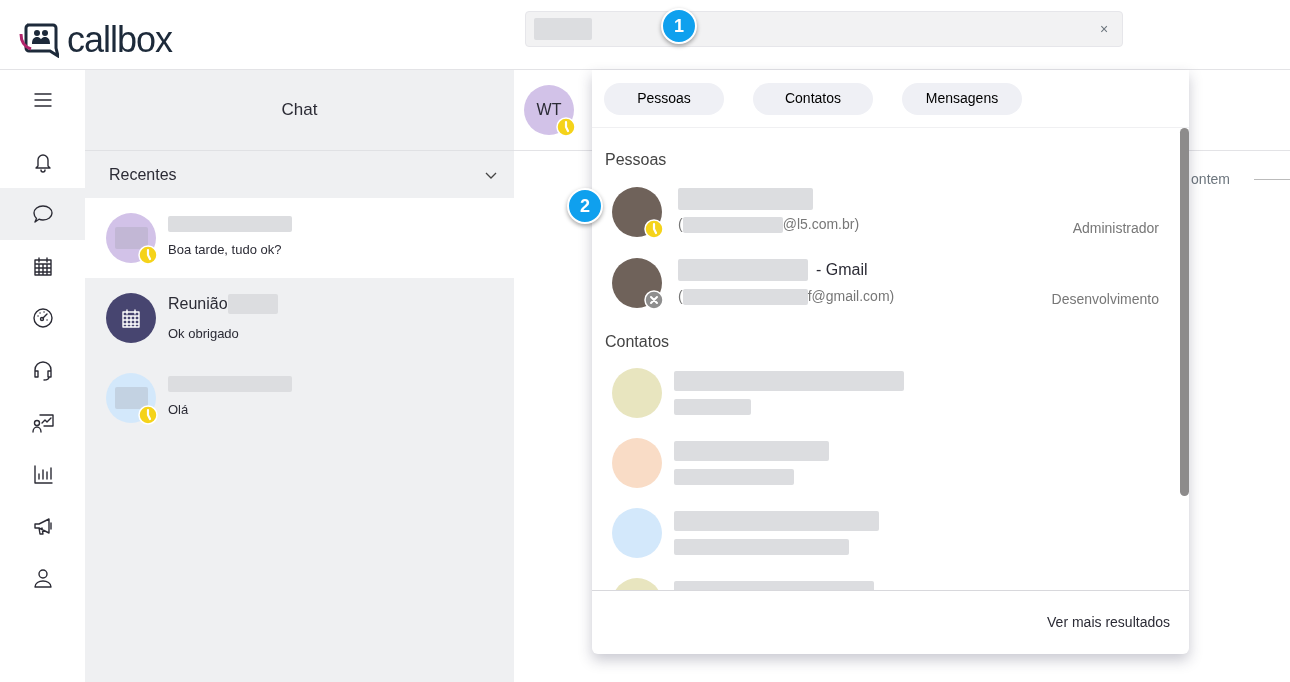 Image resolution: width=1290 pixels, height=682 pixels. I want to click on user-icon, so click(42, 578).